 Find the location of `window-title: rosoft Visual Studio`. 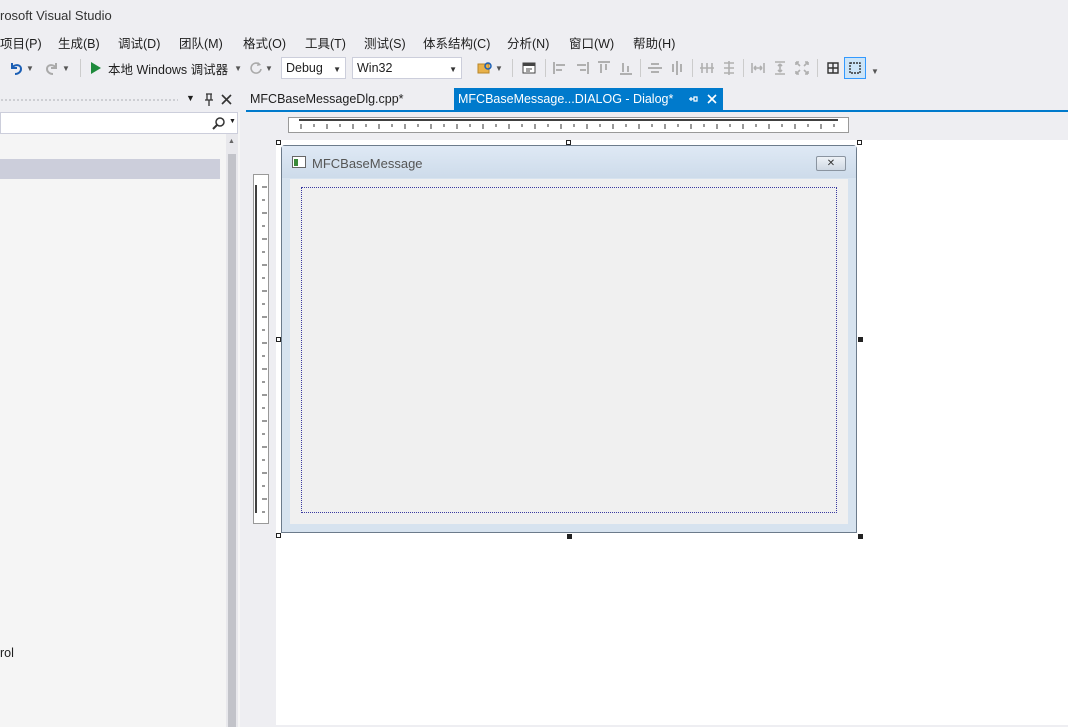

window-title: rosoft Visual Studio is located at coordinates (56, 15).